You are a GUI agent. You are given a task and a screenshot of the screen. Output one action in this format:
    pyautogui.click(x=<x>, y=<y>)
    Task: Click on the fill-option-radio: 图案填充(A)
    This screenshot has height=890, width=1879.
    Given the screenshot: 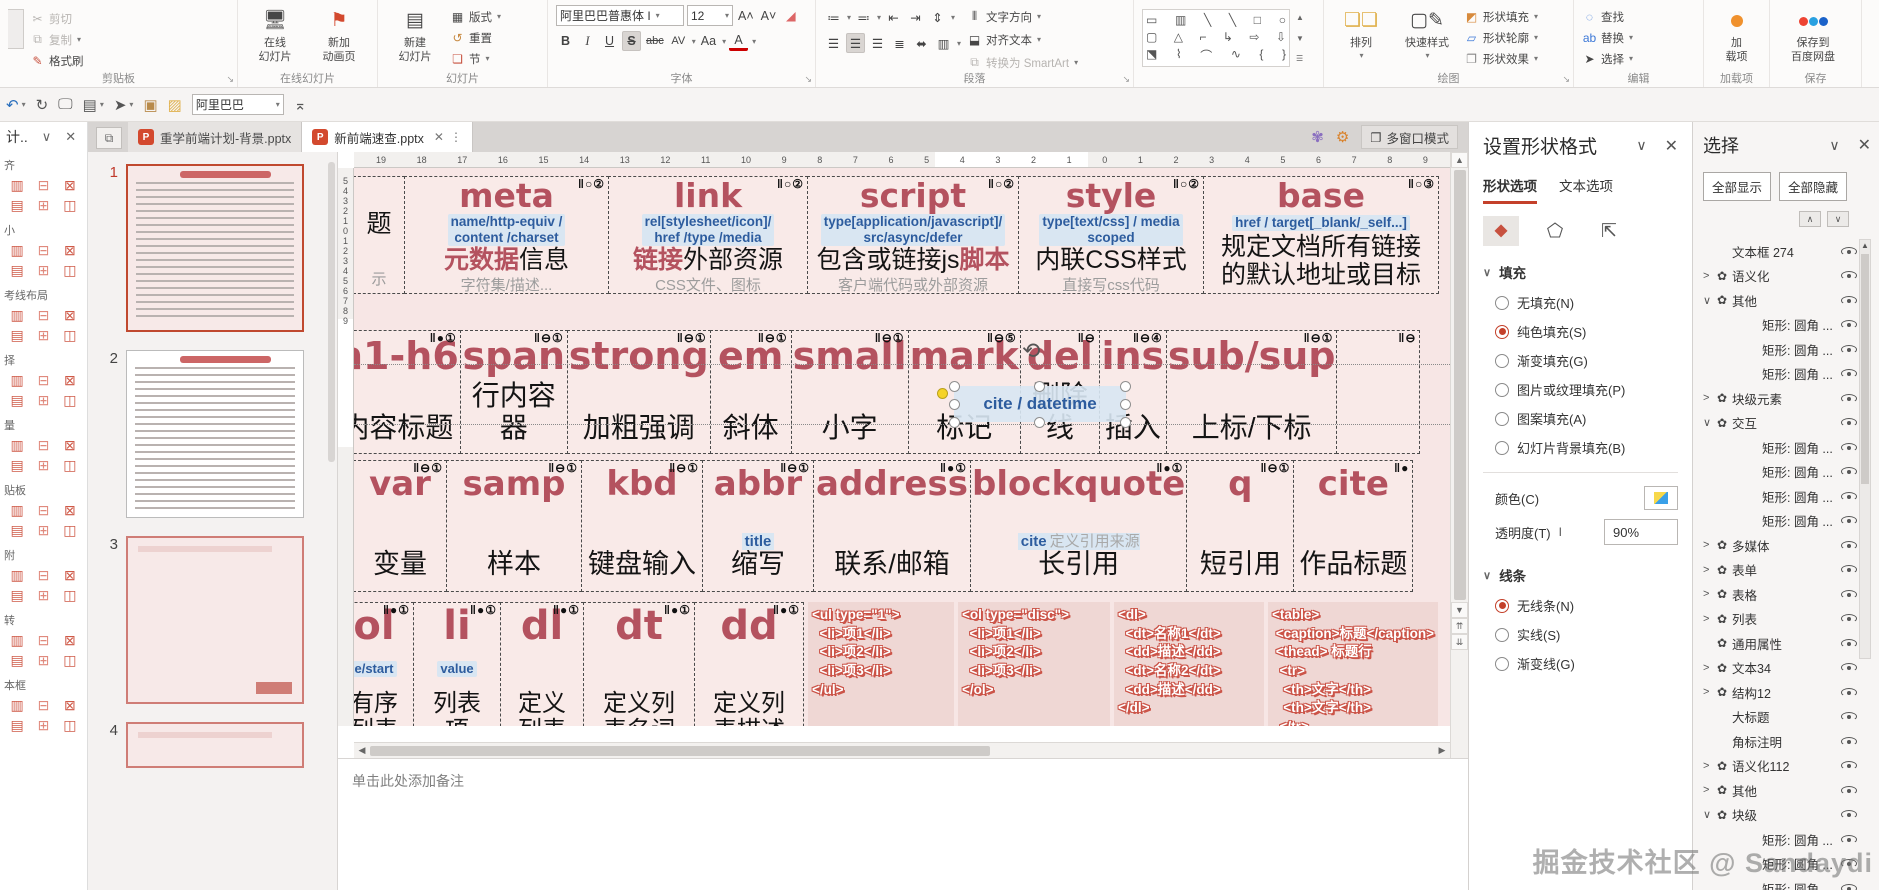 What is the action you would take?
    pyautogui.click(x=1580, y=418)
    